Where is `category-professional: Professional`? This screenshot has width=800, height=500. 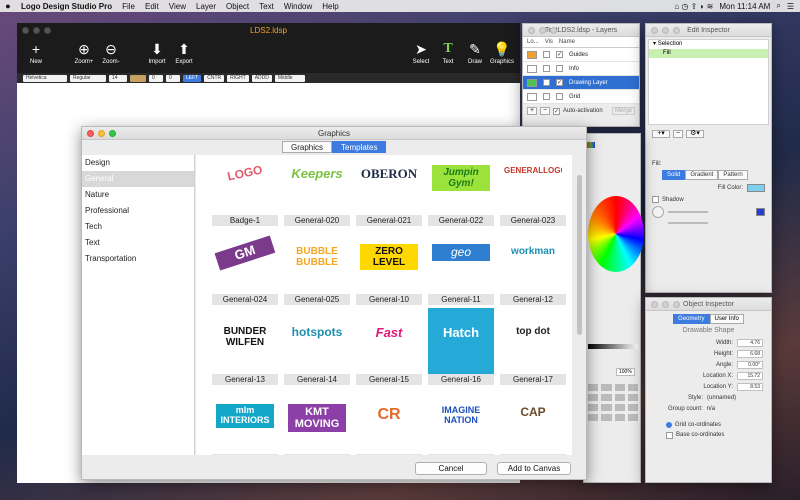
category-professional: Professional is located at coordinates (138, 211).